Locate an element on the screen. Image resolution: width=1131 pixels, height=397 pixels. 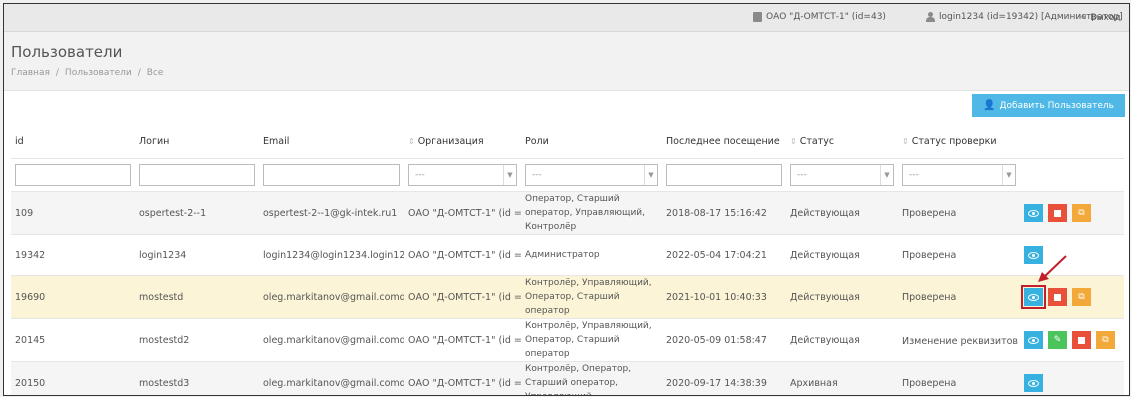
cell-roles: Администратор is located at coordinates (591, 255).